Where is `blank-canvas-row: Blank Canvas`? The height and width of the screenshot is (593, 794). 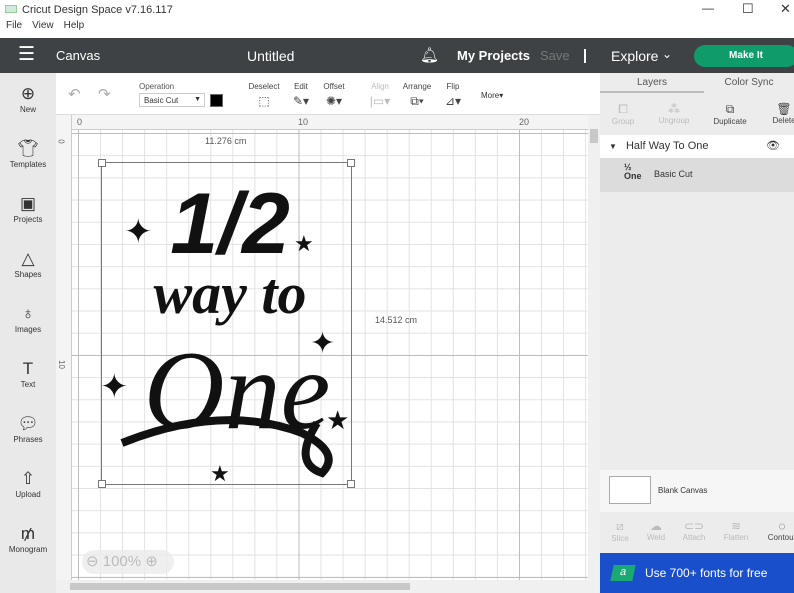 blank-canvas-row: Blank Canvas is located at coordinates (697, 491).